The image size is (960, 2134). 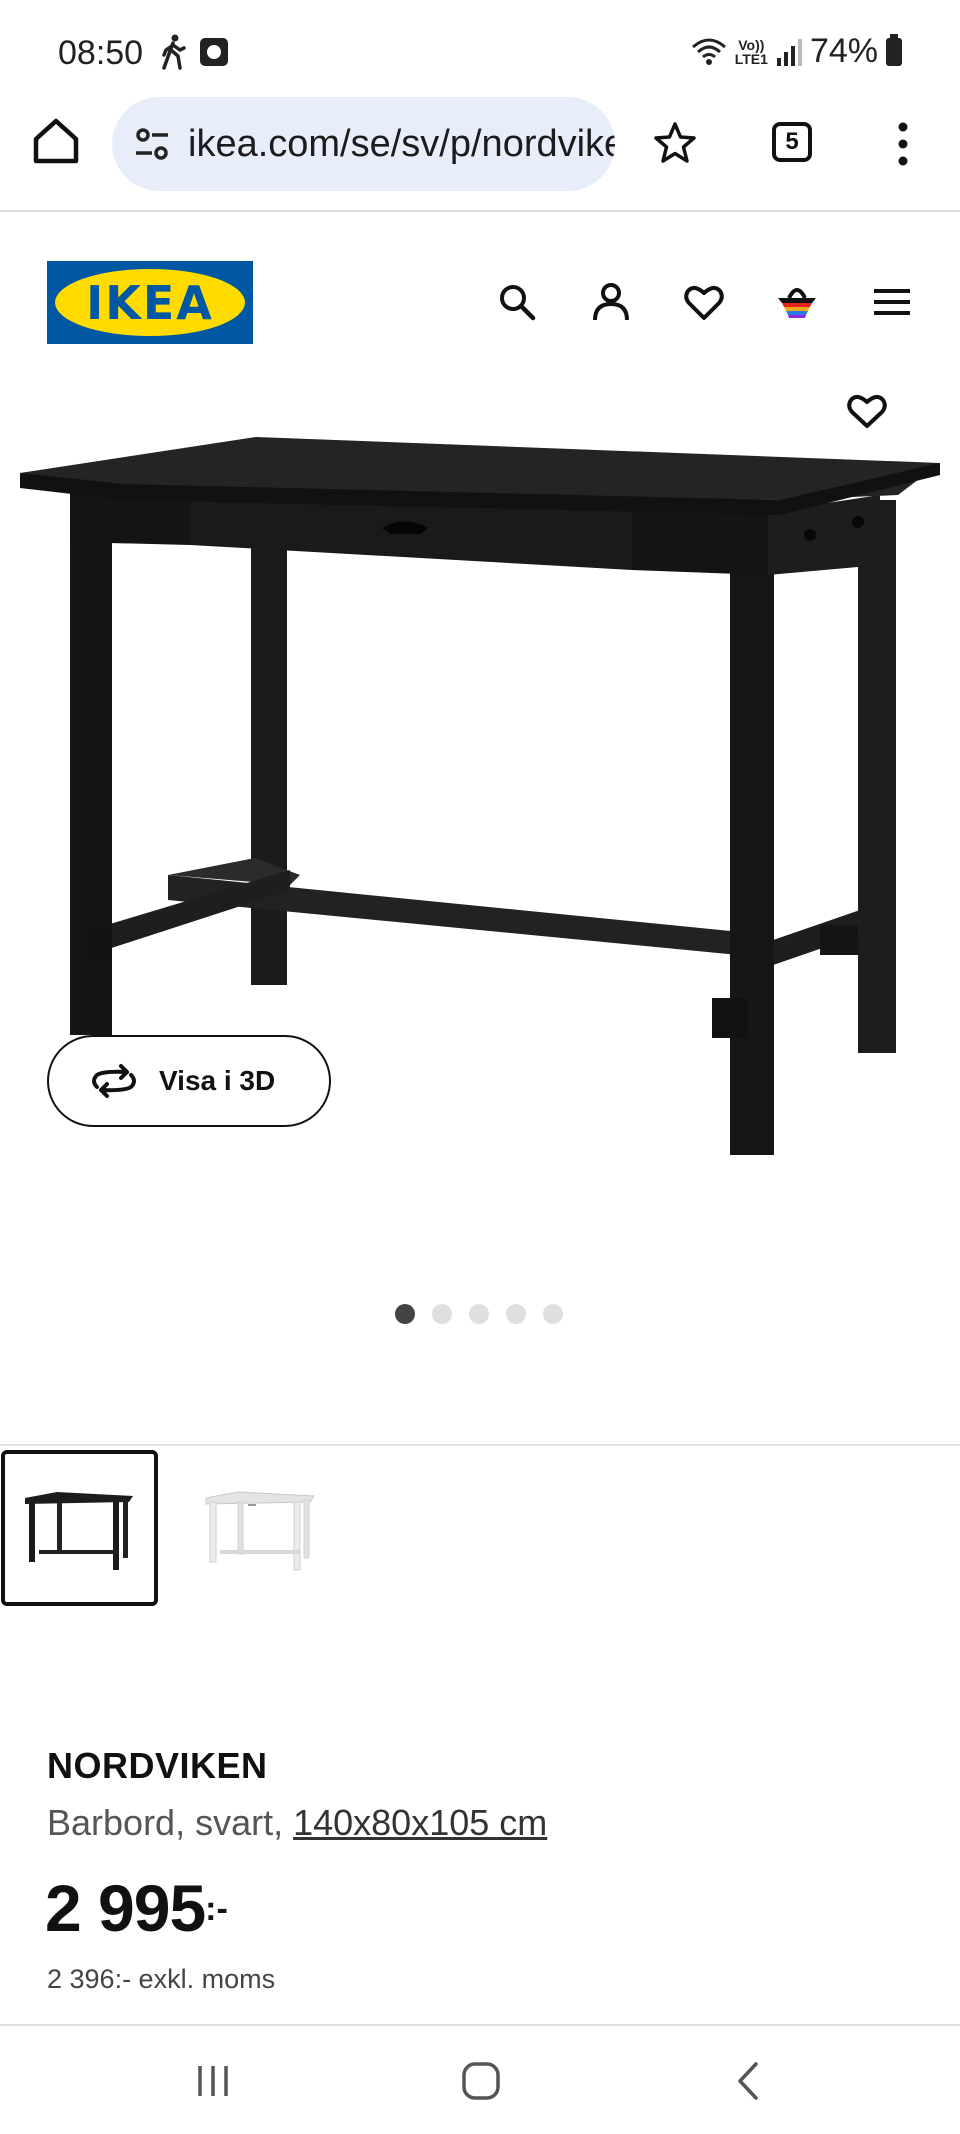 What do you see at coordinates (217, 1080) in the screenshot?
I see `view-in-3d-label: Visa i 3D` at bounding box center [217, 1080].